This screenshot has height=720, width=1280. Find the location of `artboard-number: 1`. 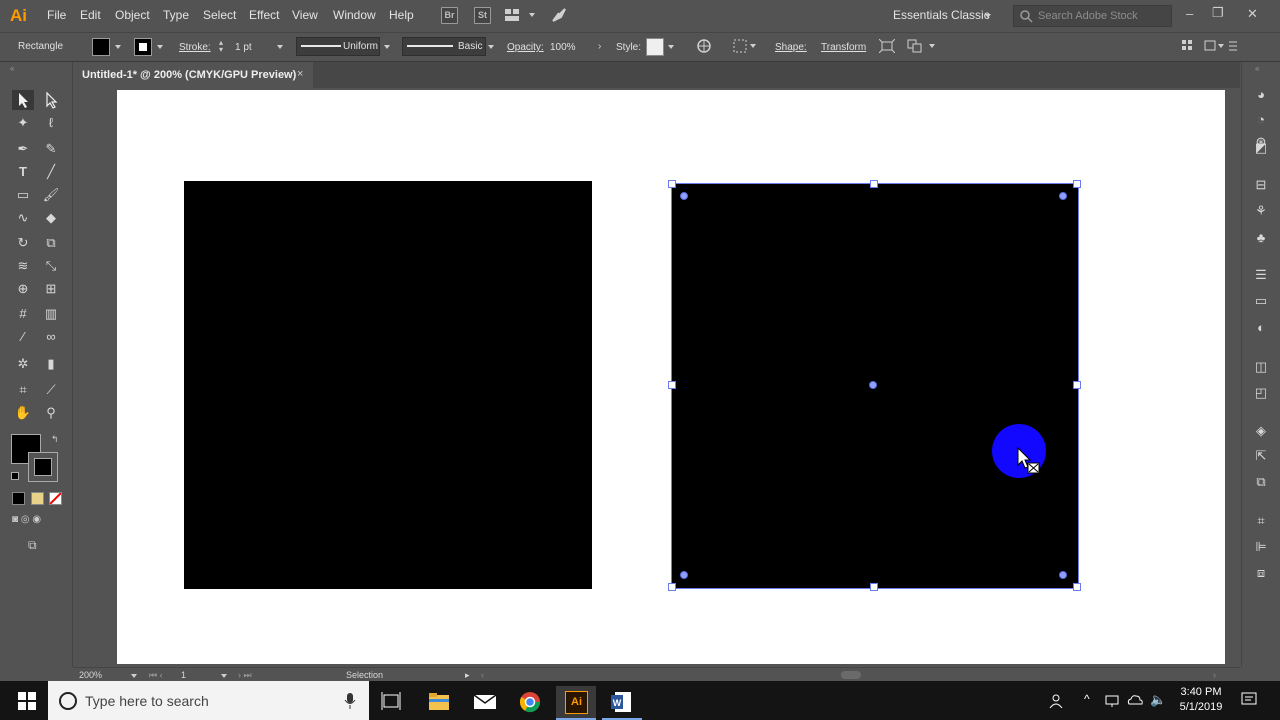

artboard-number: 1 is located at coordinates (183, 675).